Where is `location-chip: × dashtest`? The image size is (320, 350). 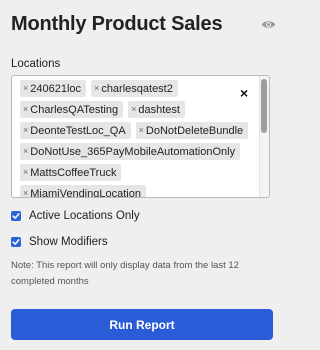 location-chip: × dashtest is located at coordinates (156, 109).